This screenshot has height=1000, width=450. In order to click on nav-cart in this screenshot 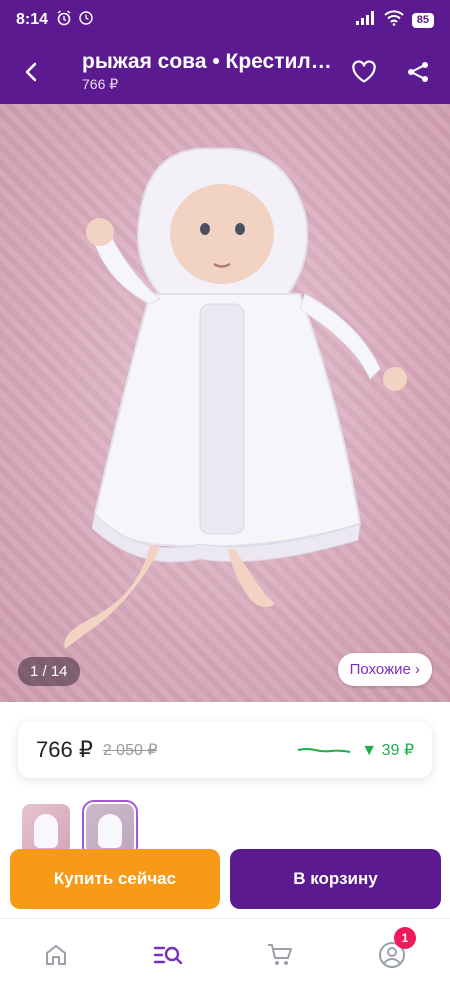, I will do `click(280, 955)`.